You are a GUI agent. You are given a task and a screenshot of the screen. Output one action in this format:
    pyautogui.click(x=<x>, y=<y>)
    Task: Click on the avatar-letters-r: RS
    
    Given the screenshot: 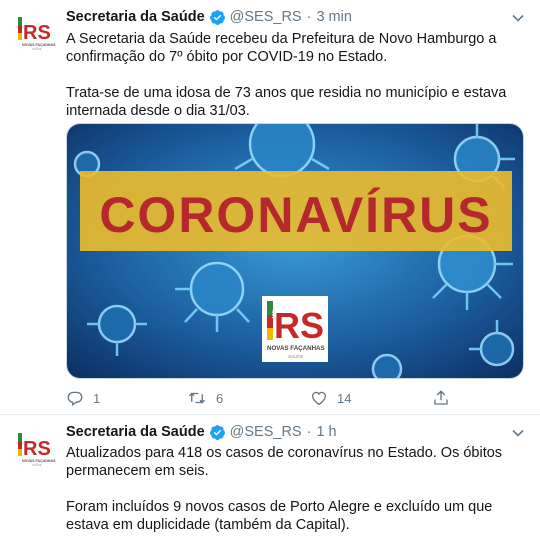 What is the action you would take?
    pyautogui.click(x=37, y=33)
    